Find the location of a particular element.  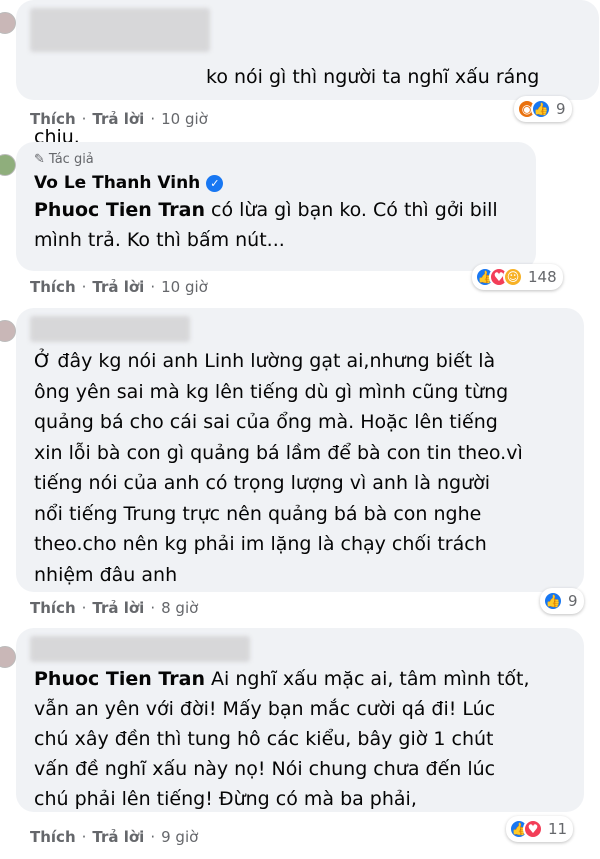

comment-text: ko nói gì thì người ta nghĩ xấu ráng is located at coordinates (373, 77).